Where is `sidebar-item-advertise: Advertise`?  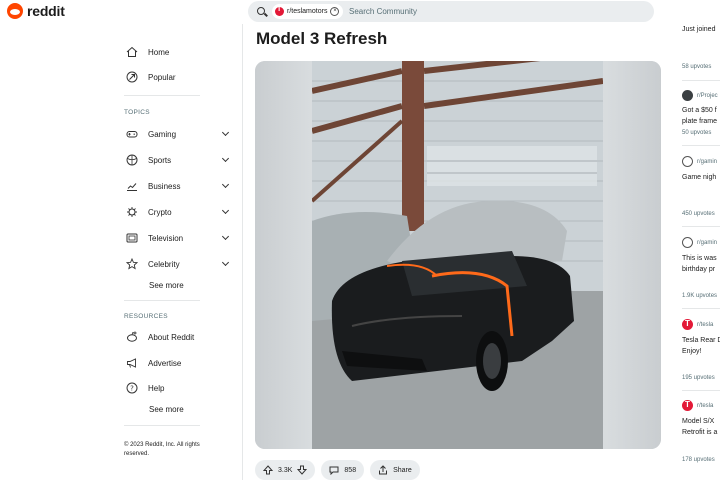 sidebar-item-advertise: Advertise is located at coordinates (178, 363).